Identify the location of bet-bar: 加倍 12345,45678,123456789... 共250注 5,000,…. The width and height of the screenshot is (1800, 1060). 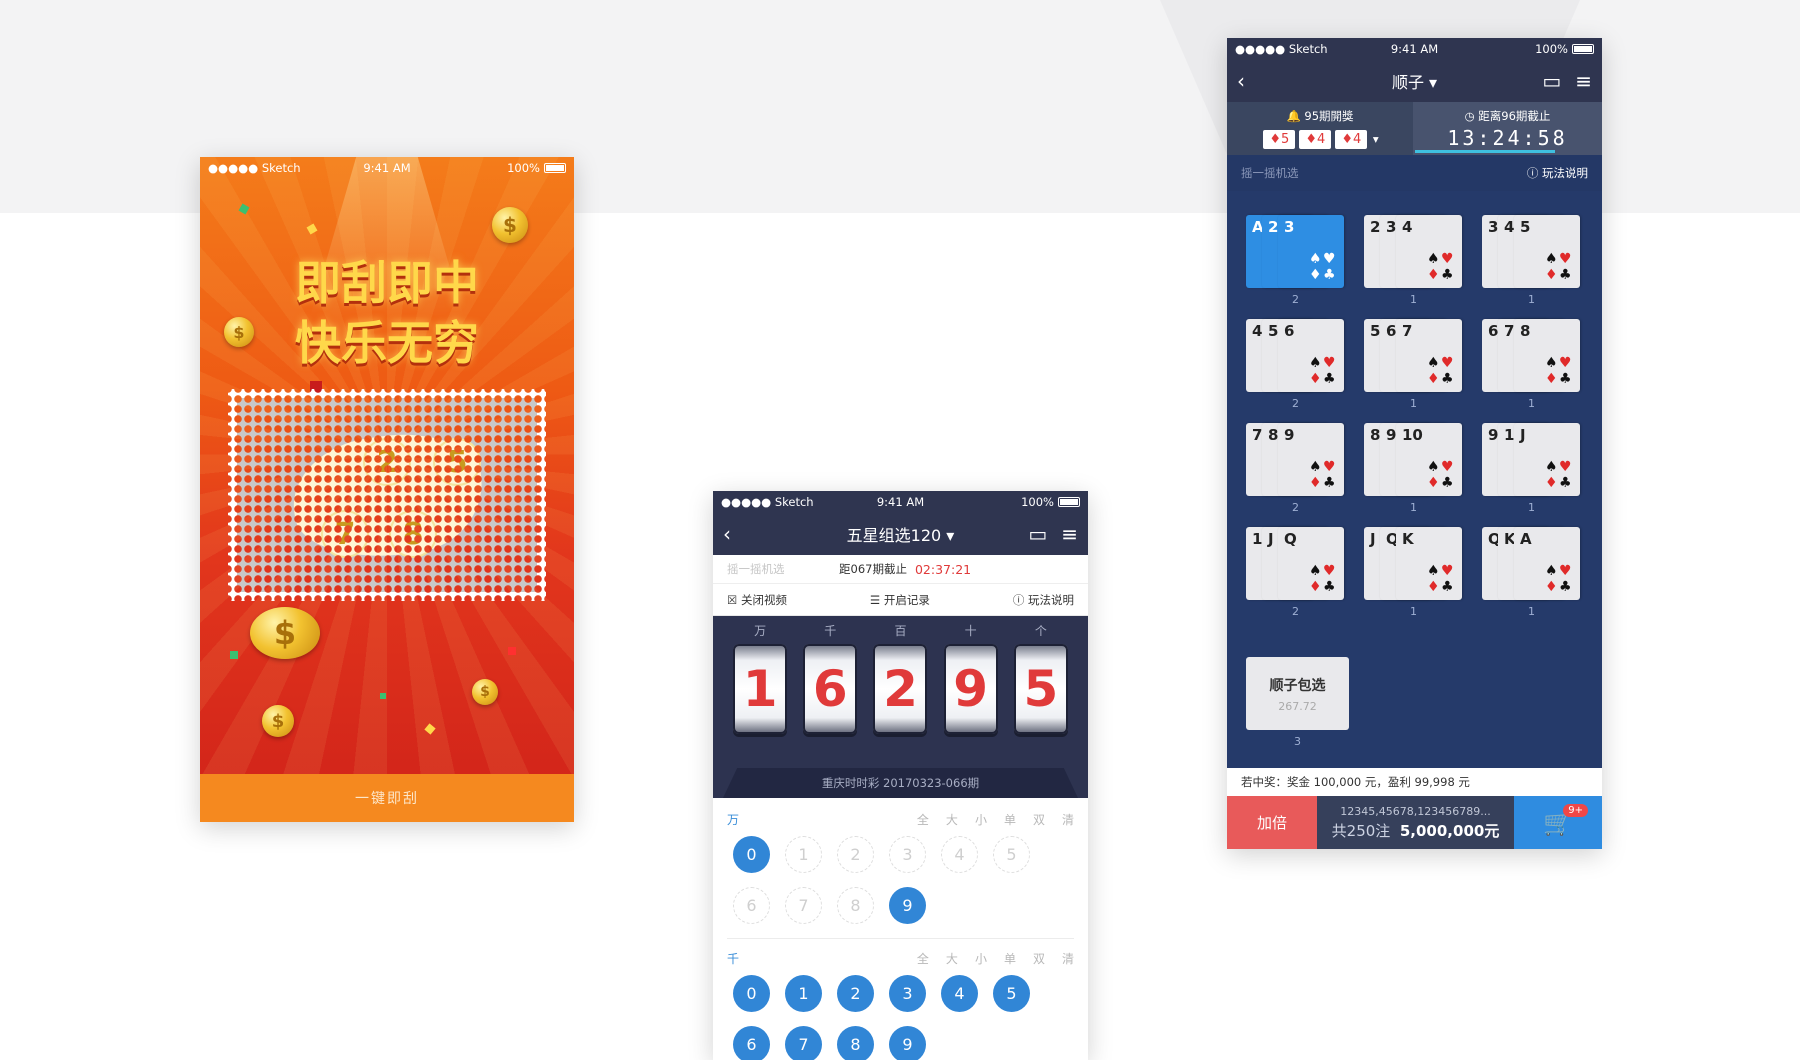
(1414, 822).